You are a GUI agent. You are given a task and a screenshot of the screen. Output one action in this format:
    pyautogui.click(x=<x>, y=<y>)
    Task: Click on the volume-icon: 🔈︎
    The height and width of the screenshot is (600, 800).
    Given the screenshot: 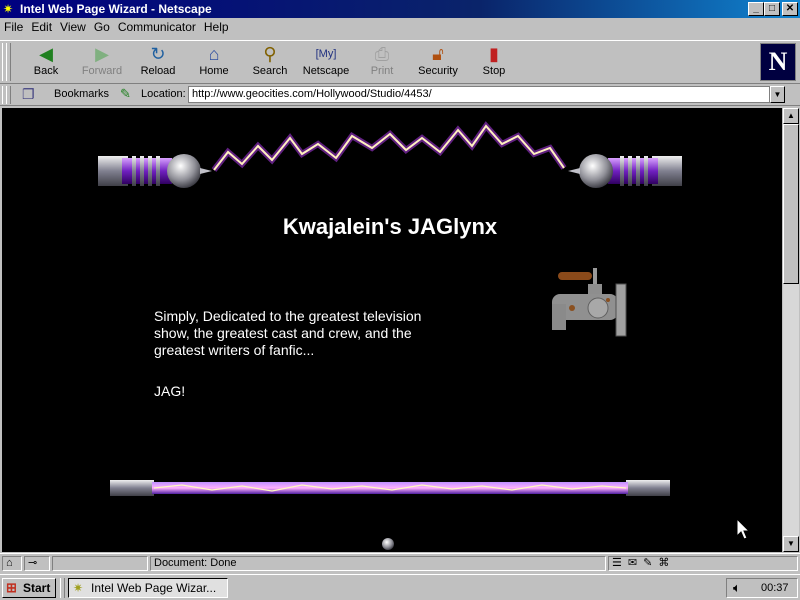 What is the action you would take?
    pyautogui.click(x=737, y=588)
    